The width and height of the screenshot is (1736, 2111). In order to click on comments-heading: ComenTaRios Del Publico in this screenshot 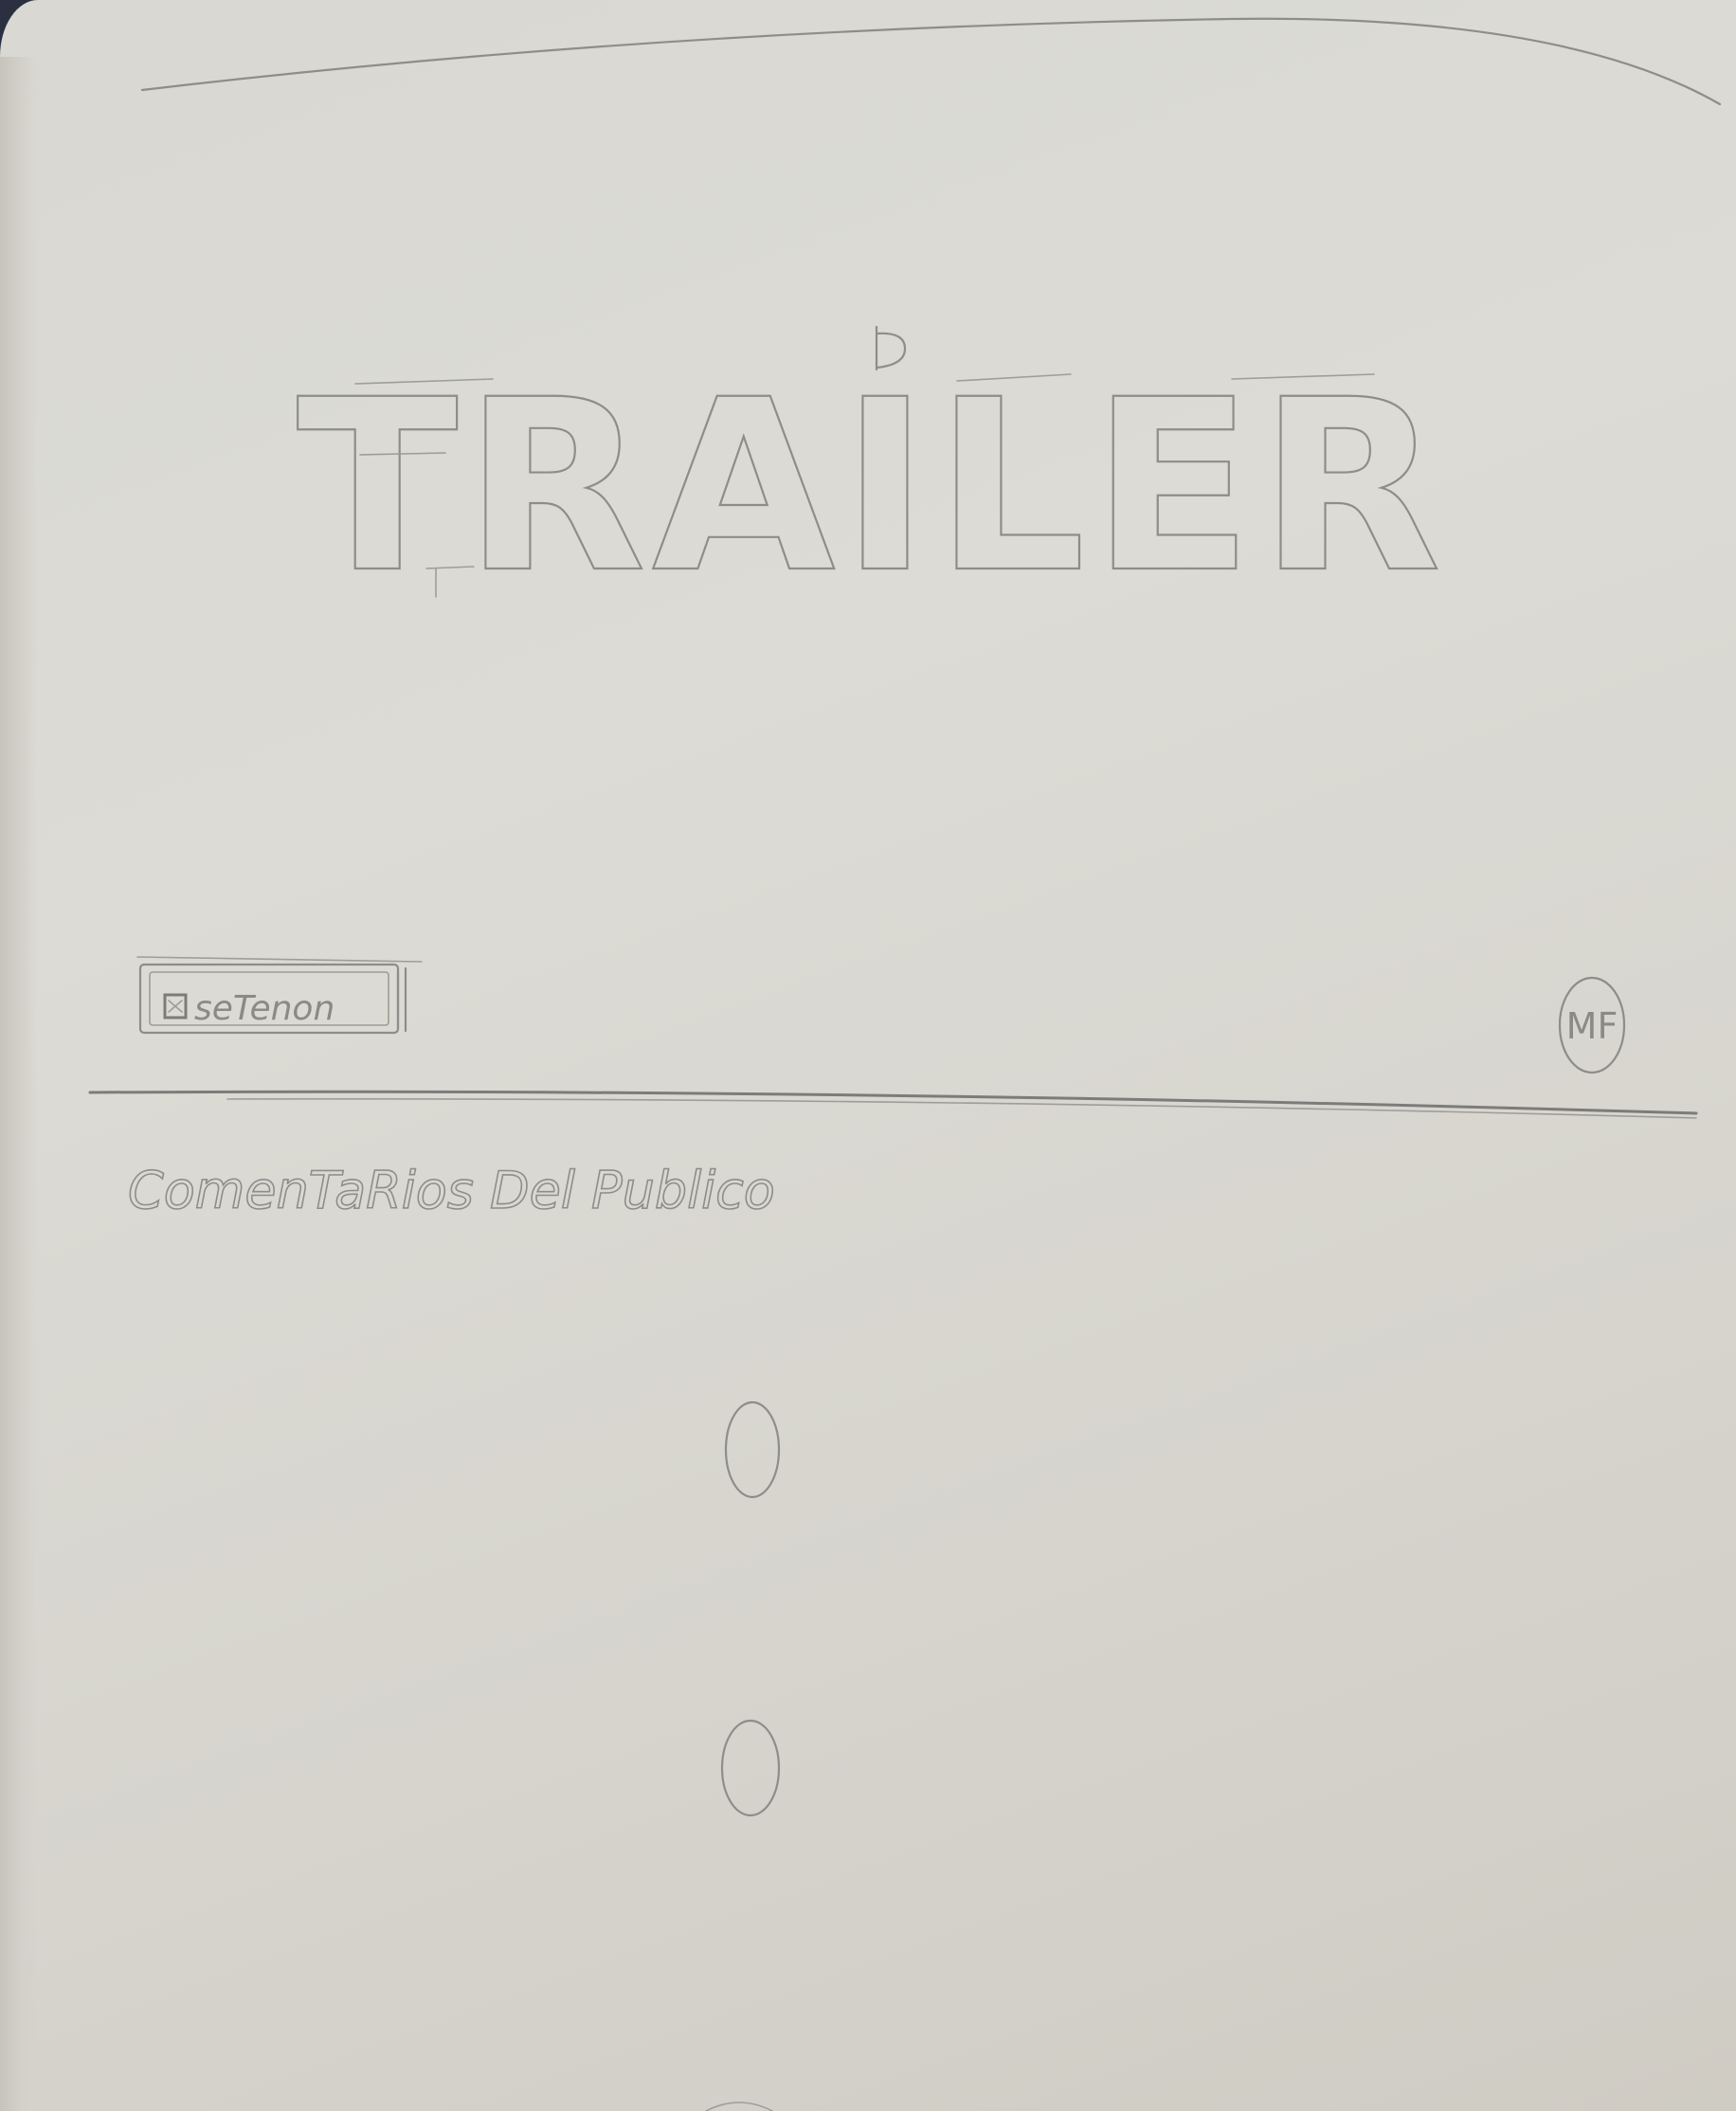, I will do `click(451, 1190)`.